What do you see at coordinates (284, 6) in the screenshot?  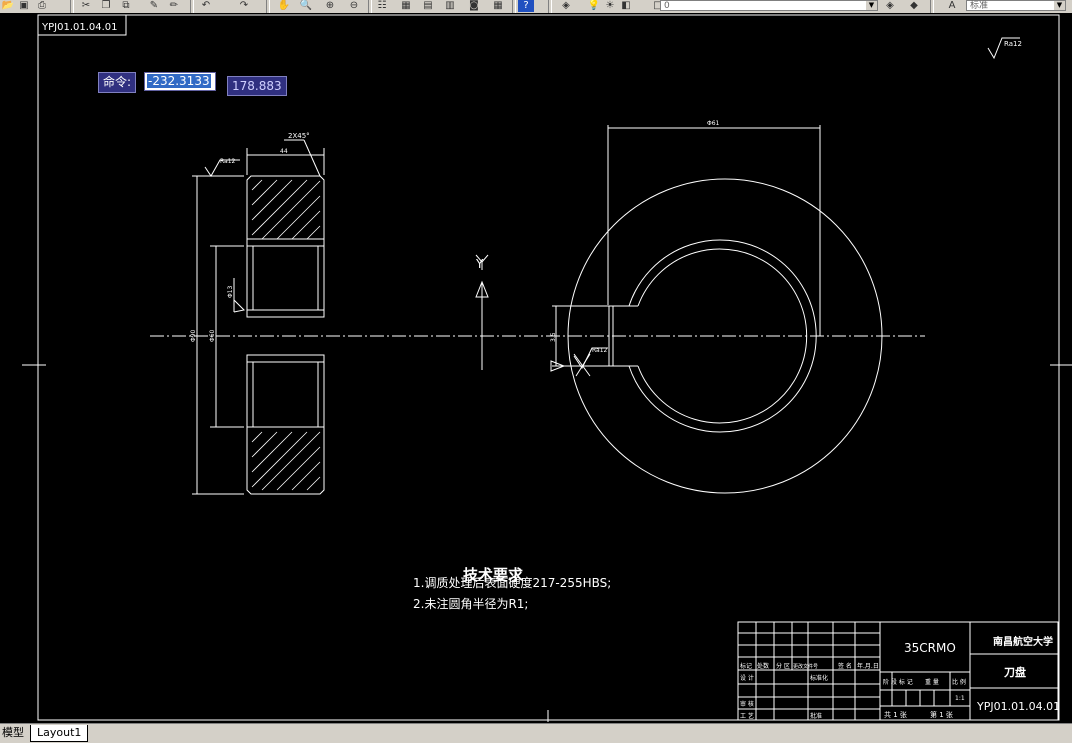 I see `pan-icon: ✋` at bounding box center [284, 6].